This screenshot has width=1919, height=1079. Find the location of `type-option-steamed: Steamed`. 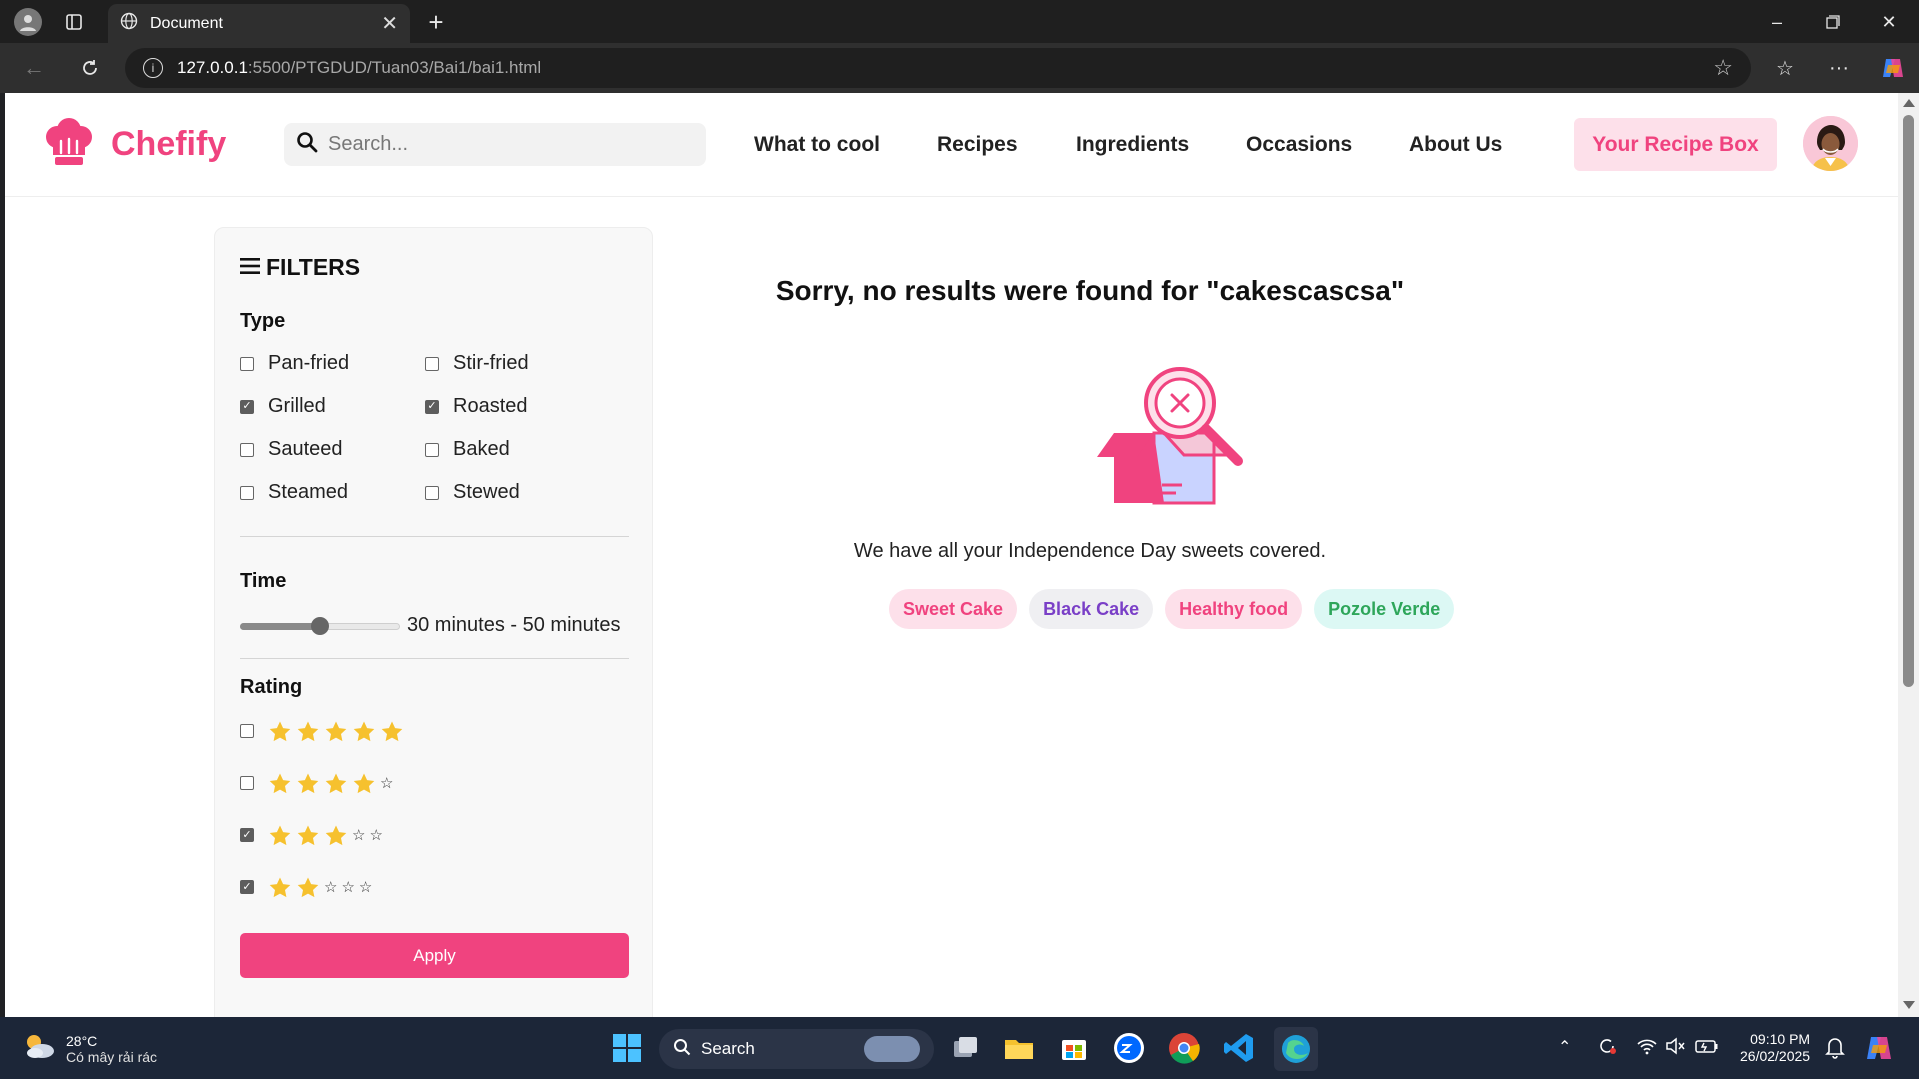

type-option-steamed: Steamed is located at coordinates (294, 492).